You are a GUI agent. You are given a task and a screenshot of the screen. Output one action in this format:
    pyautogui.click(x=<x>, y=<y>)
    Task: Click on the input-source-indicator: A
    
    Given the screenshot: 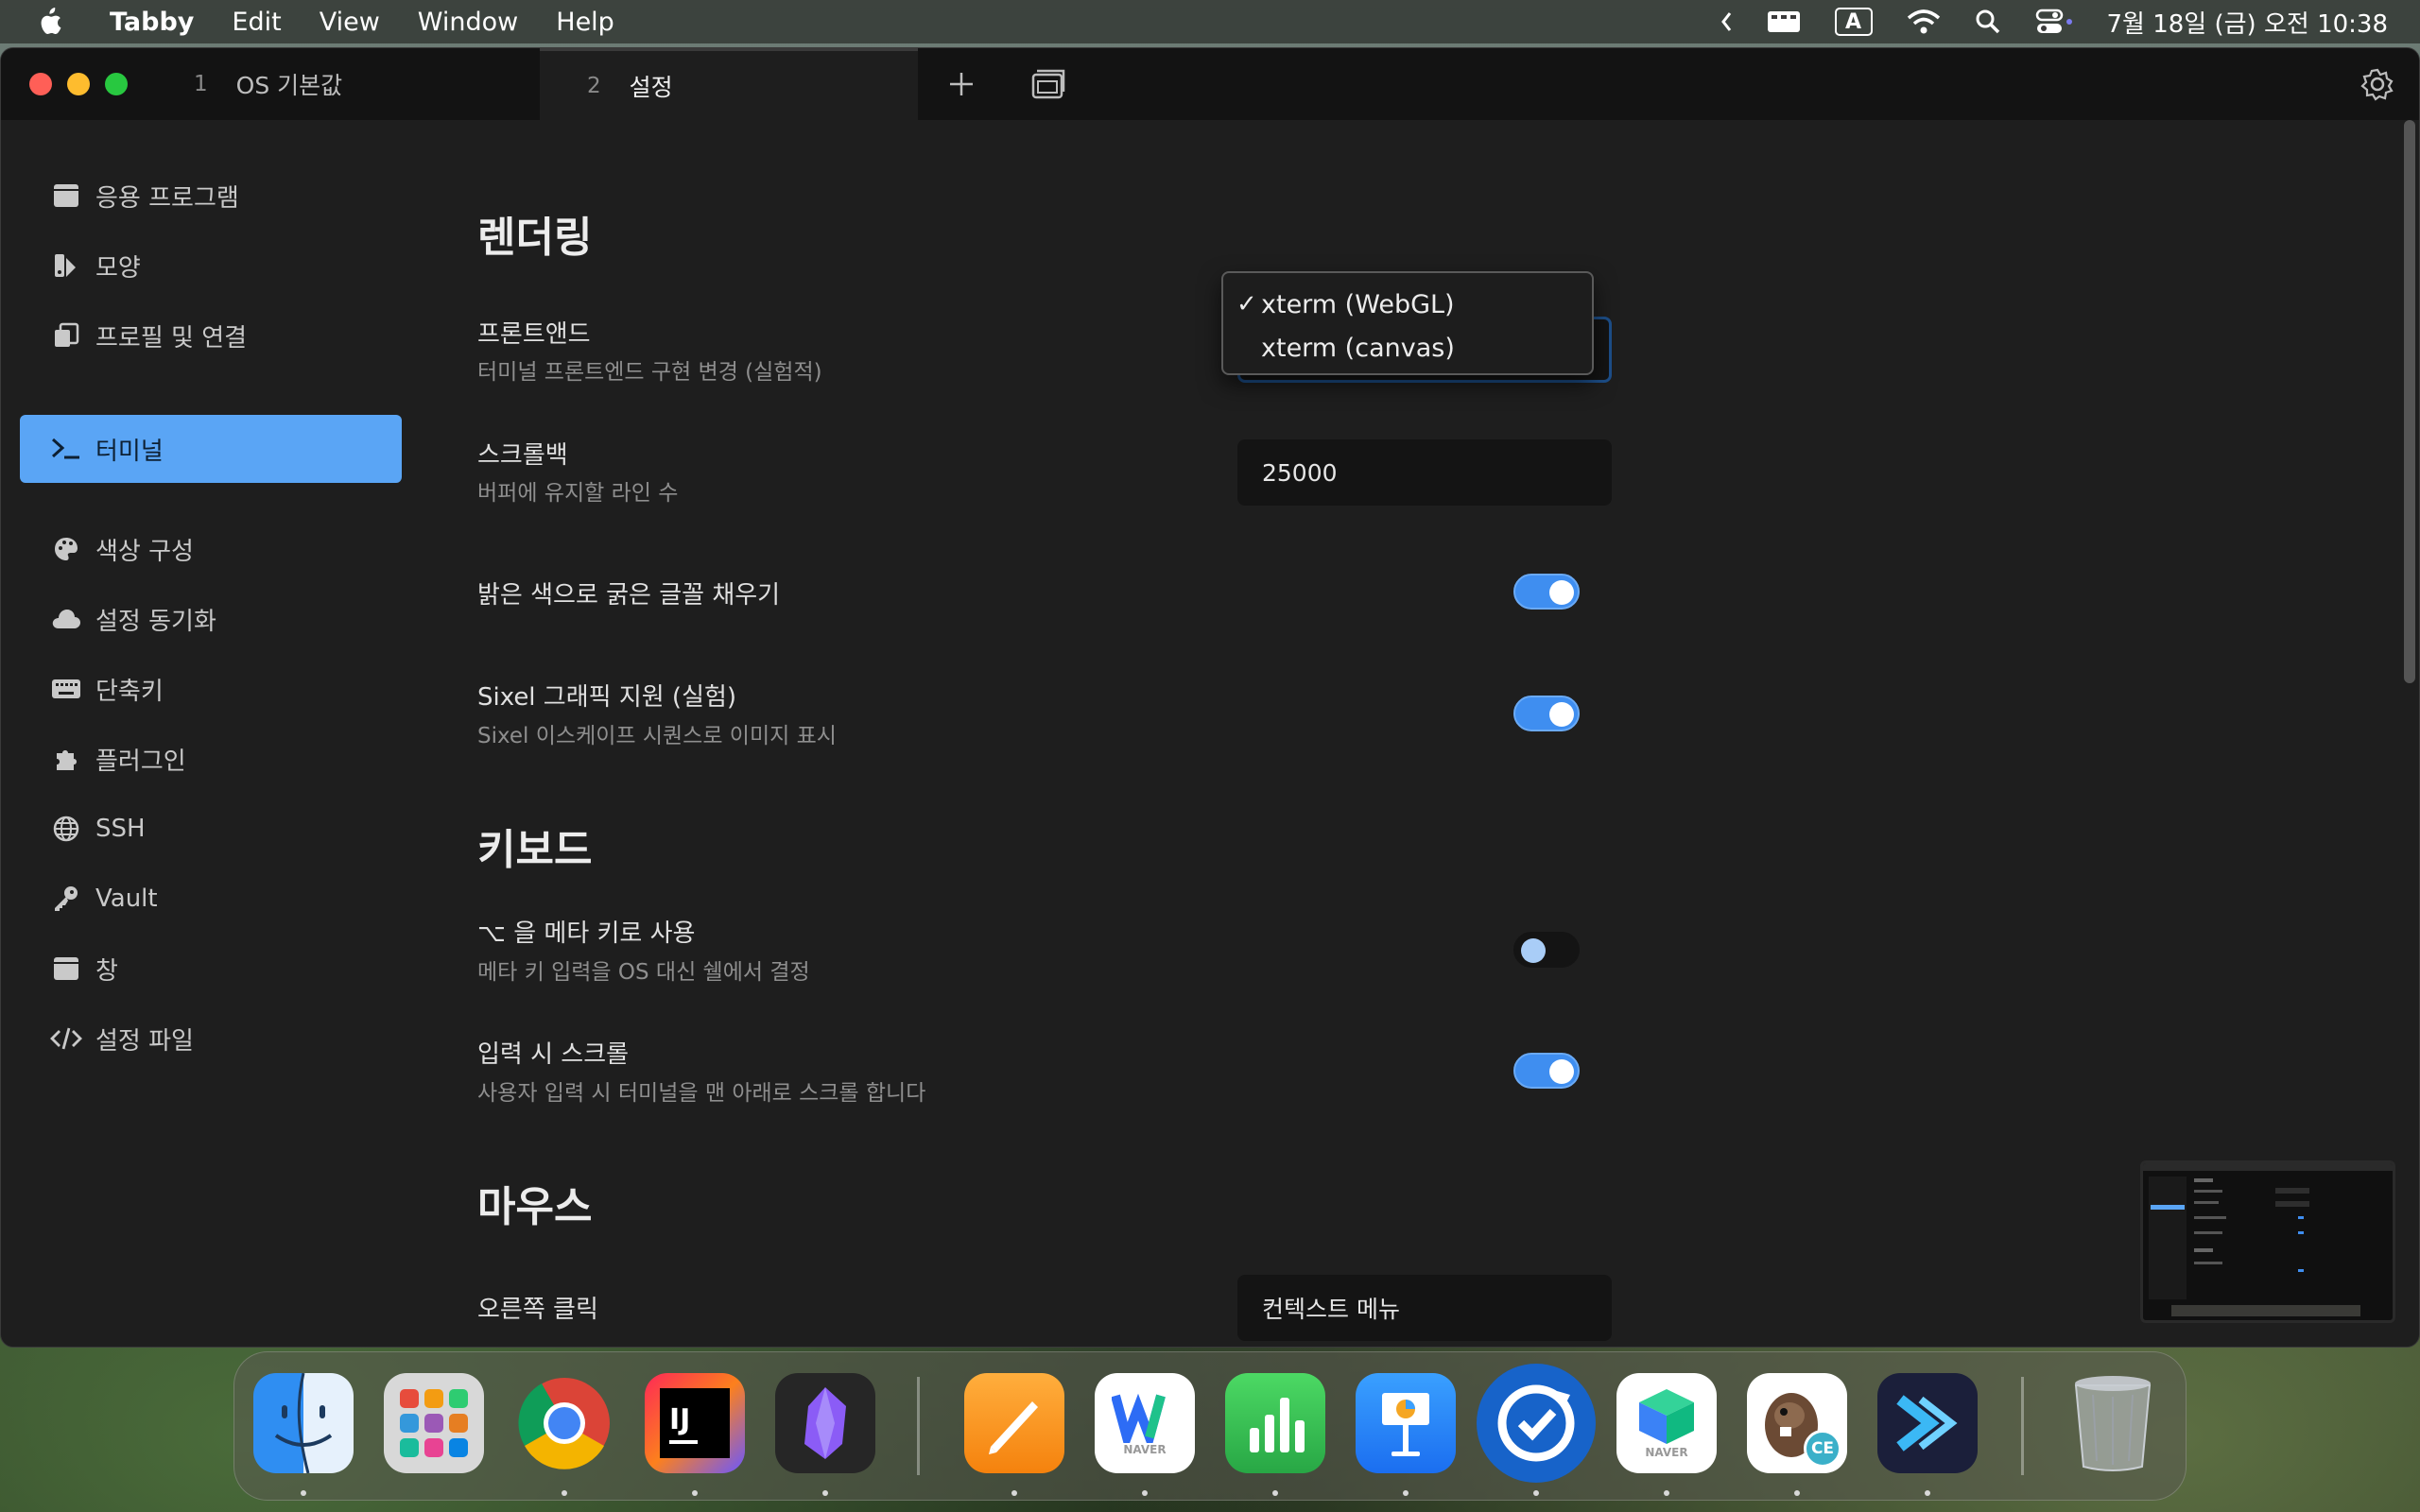 What is the action you would take?
    pyautogui.click(x=1853, y=22)
    